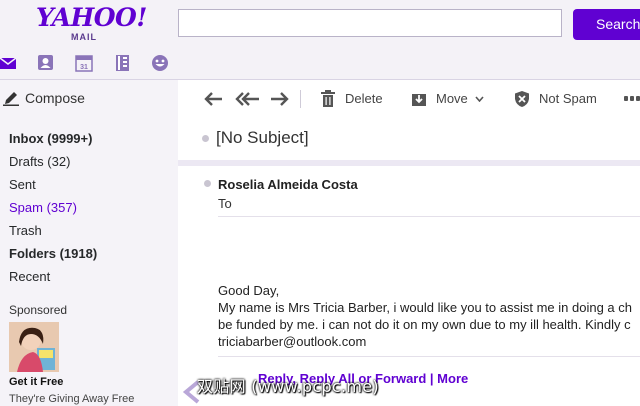 Image resolution: width=640 pixels, height=406 pixels. Describe the element at coordinates (46, 63) in the screenshot. I see `contacts-icon` at that location.